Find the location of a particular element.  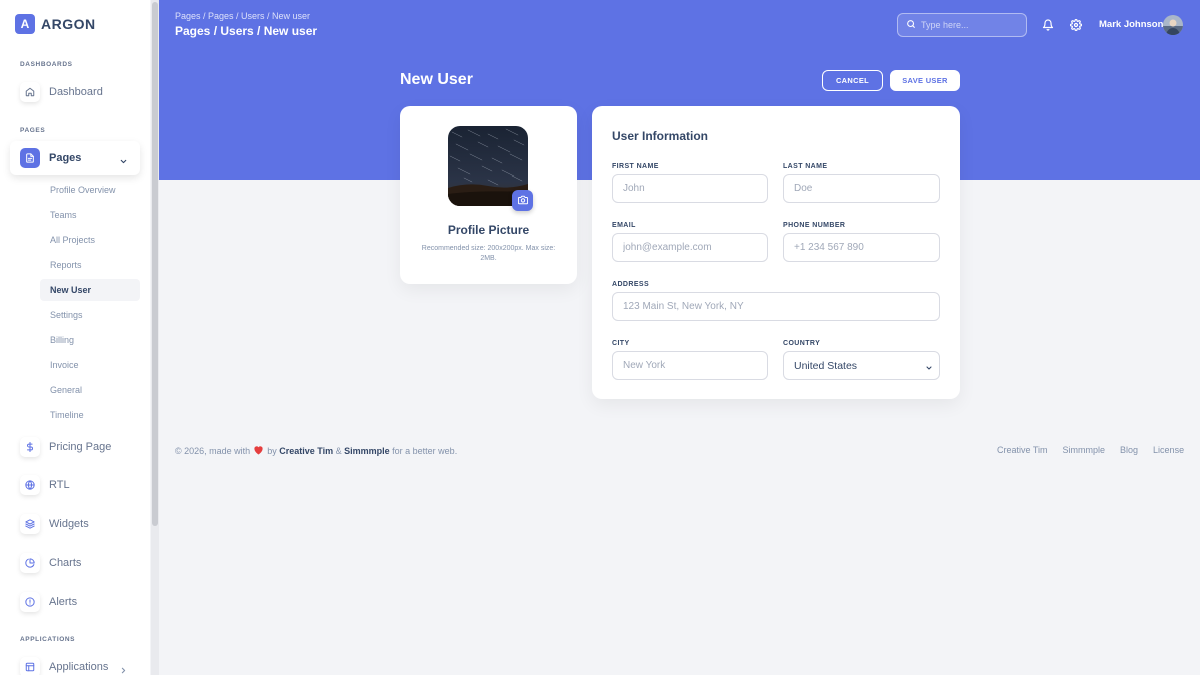

sidebar-item-rtl: RTL is located at coordinates (75, 485).